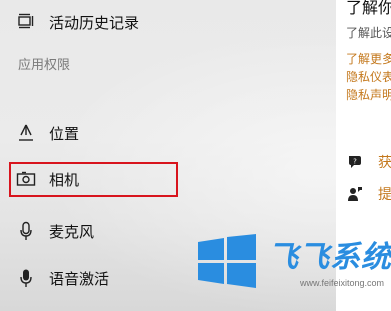 Image resolution: width=391 pixels, height=311 pixels. Describe the element at coordinates (72, 231) in the screenshot. I see `sidebar-item-label: 麦克风` at that location.